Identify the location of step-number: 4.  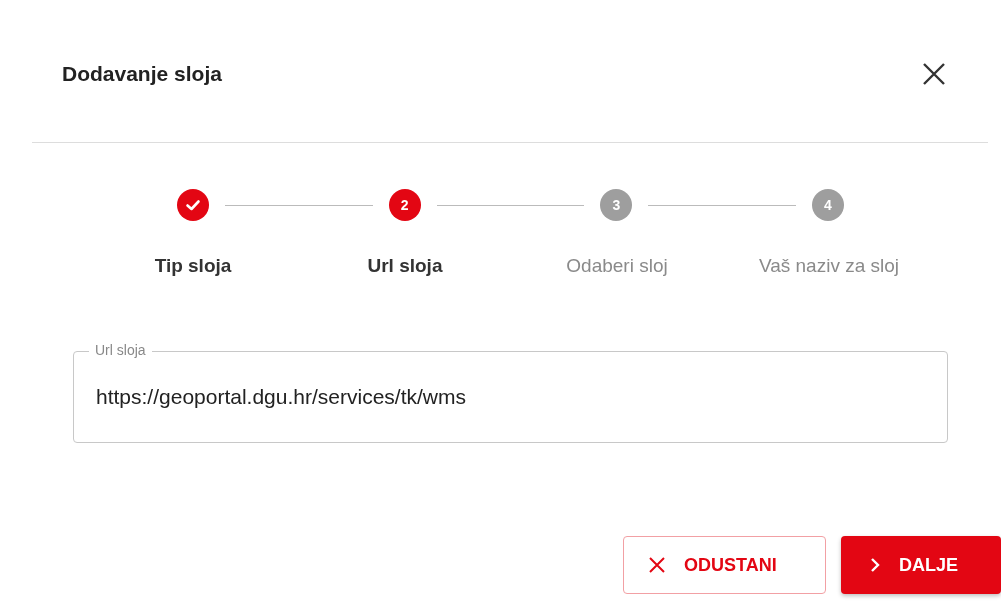
(828, 205).